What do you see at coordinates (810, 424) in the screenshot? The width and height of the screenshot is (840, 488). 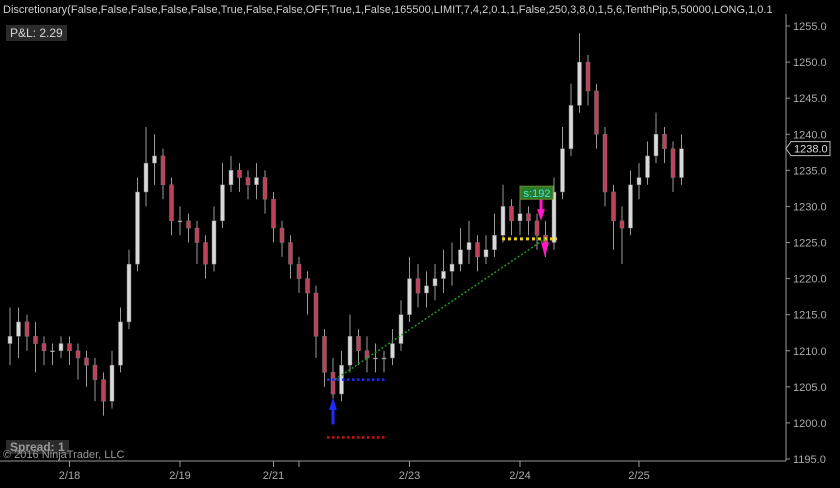 I see `y-tick-label: 1200.0` at bounding box center [810, 424].